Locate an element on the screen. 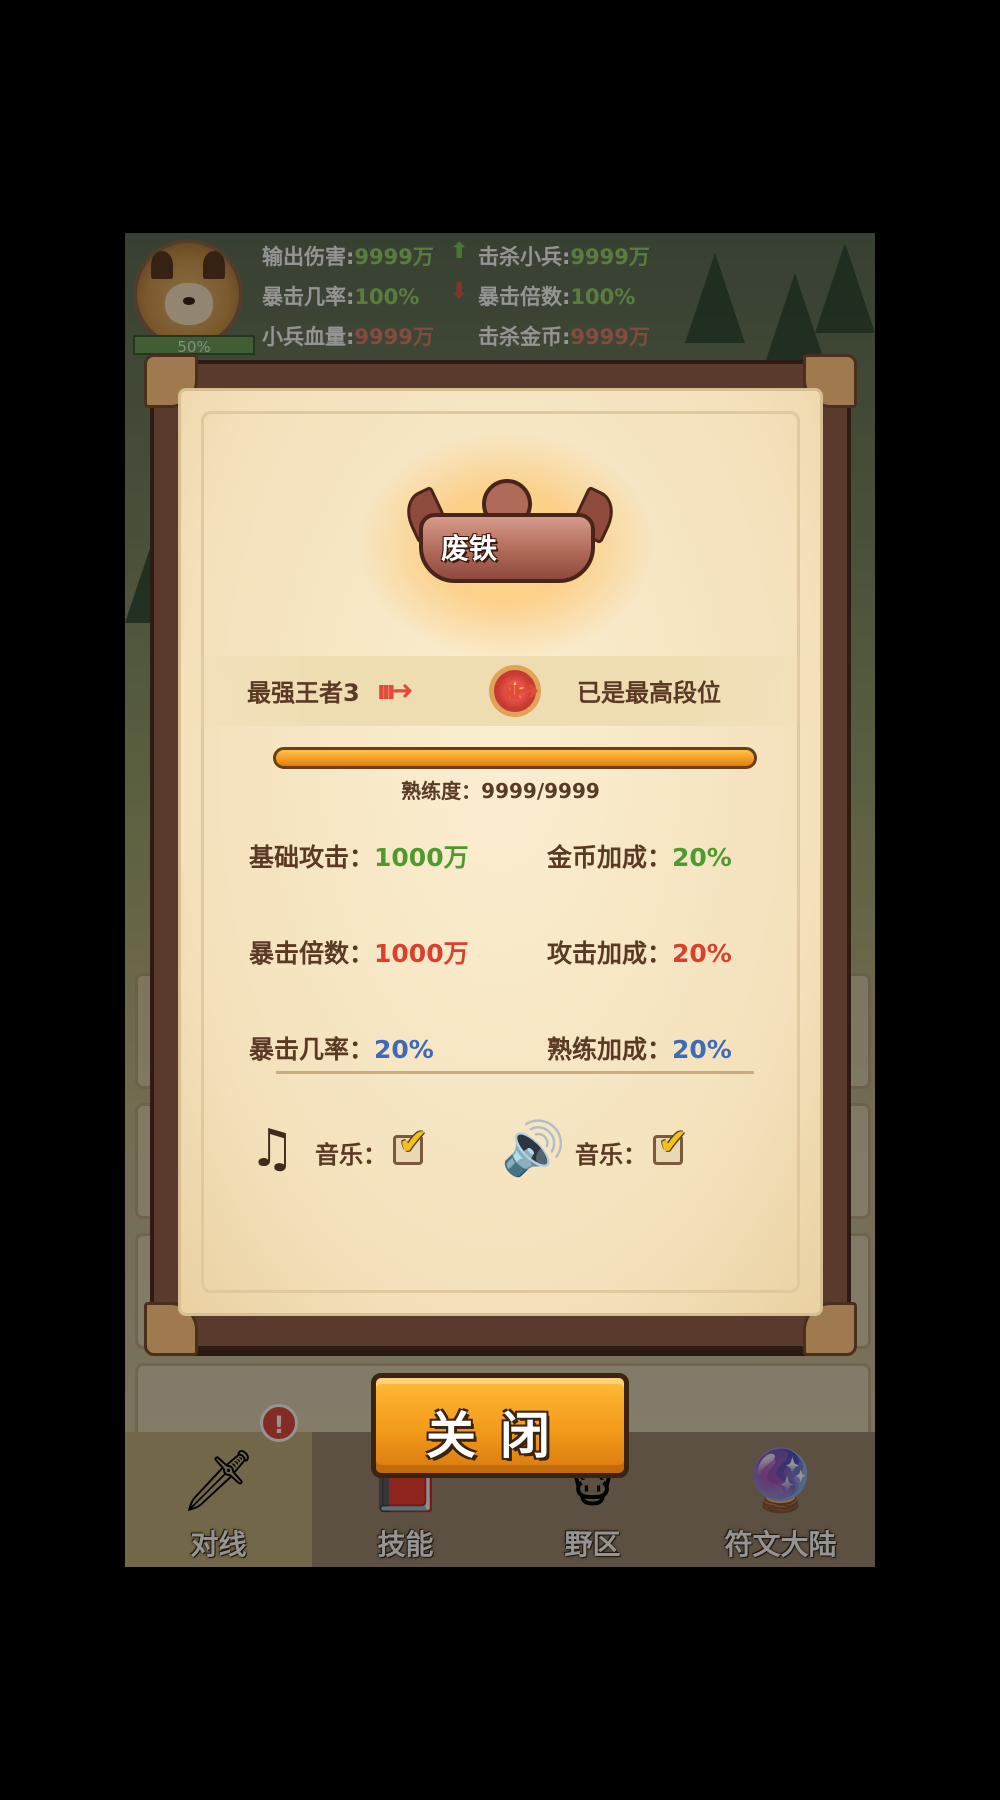 This screenshot has width=1000, height=1800. stat-gold-bonus: 金币加成：20% is located at coordinates (639, 857).